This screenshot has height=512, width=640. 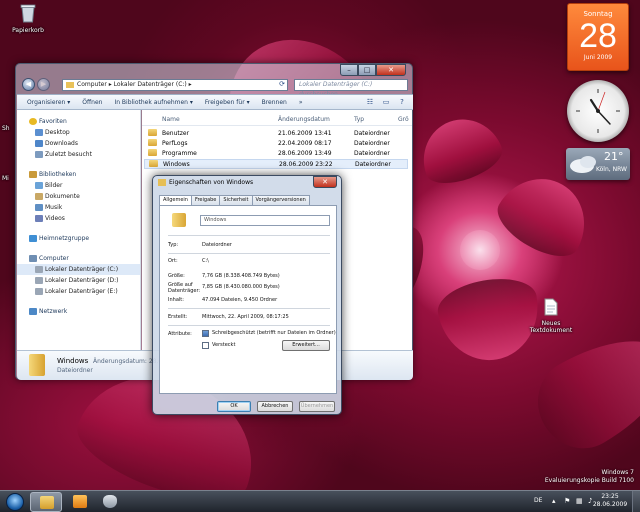 I want to click on sidebar-item: Dokumente, so click(x=78, y=196).